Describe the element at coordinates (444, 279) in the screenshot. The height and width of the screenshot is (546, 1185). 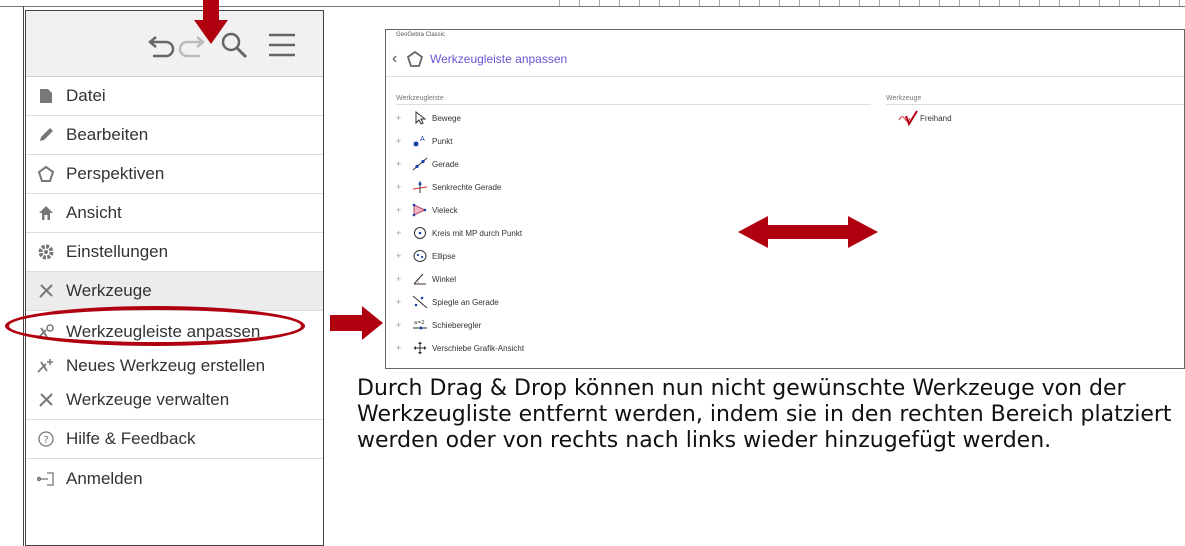
I see `tool-label: Winkel` at that location.